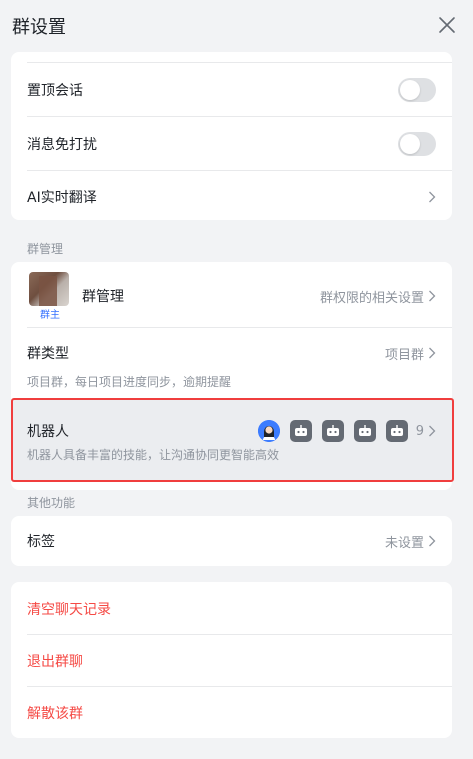 This screenshot has width=473, height=759. Describe the element at coordinates (231, 90) in the screenshot. I see `pin-chat-row: 置顶会话` at that location.